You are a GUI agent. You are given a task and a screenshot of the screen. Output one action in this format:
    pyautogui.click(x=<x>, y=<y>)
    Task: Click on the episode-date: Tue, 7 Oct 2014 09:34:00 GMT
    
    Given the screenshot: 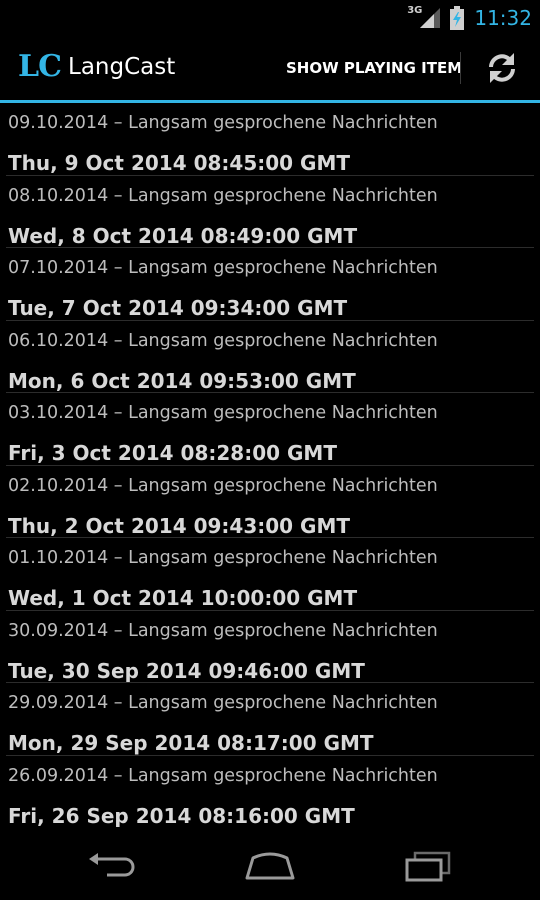 What is the action you would take?
    pyautogui.click(x=178, y=308)
    